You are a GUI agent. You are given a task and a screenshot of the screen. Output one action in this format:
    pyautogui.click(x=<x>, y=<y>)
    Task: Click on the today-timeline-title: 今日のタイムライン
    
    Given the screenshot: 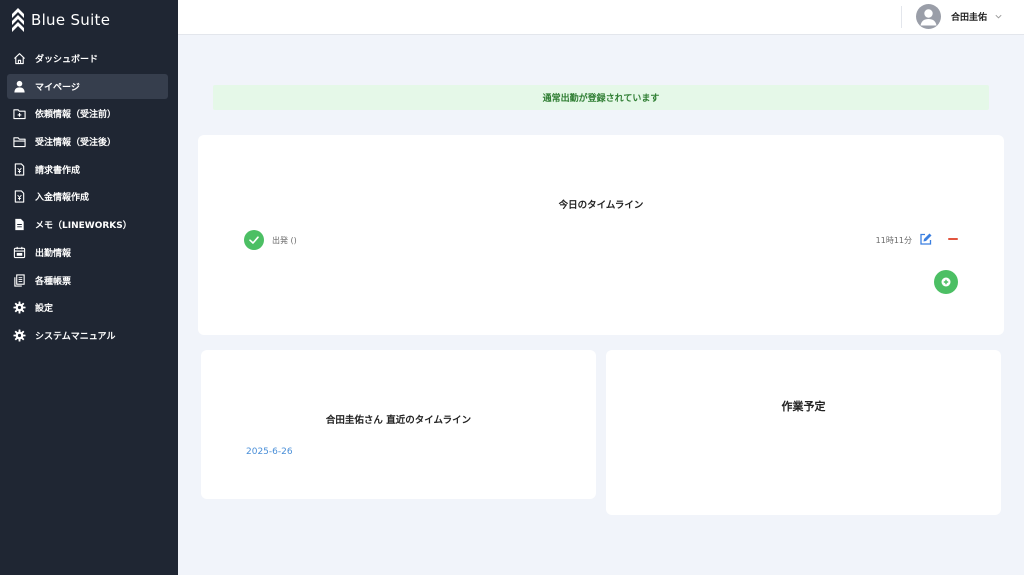 What is the action you would take?
    pyautogui.click(x=601, y=205)
    